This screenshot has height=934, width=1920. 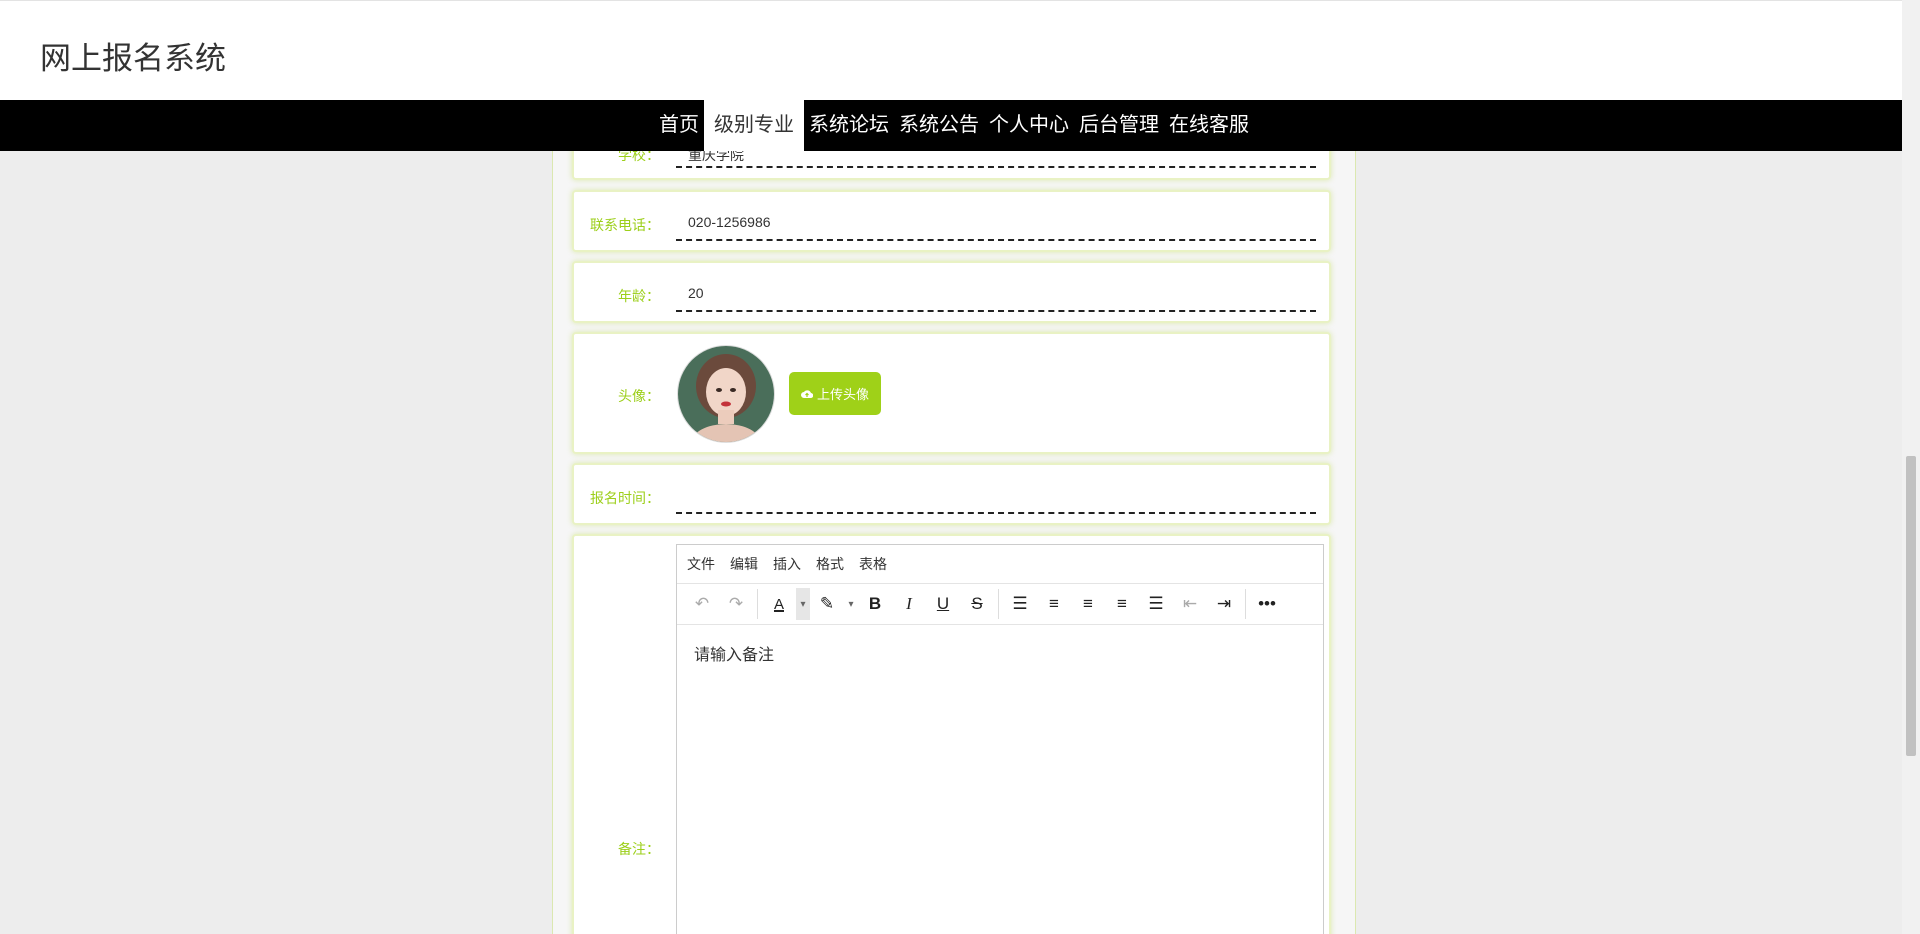 What do you see at coordinates (779, 604) in the screenshot?
I see `text-color-icon: A` at bounding box center [779, 604].